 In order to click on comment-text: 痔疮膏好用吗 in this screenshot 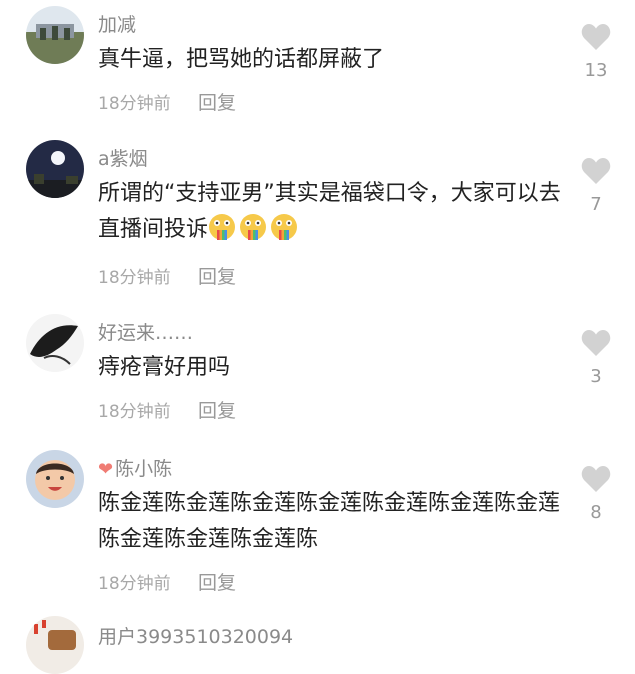, I will do `click(164, 367)`.